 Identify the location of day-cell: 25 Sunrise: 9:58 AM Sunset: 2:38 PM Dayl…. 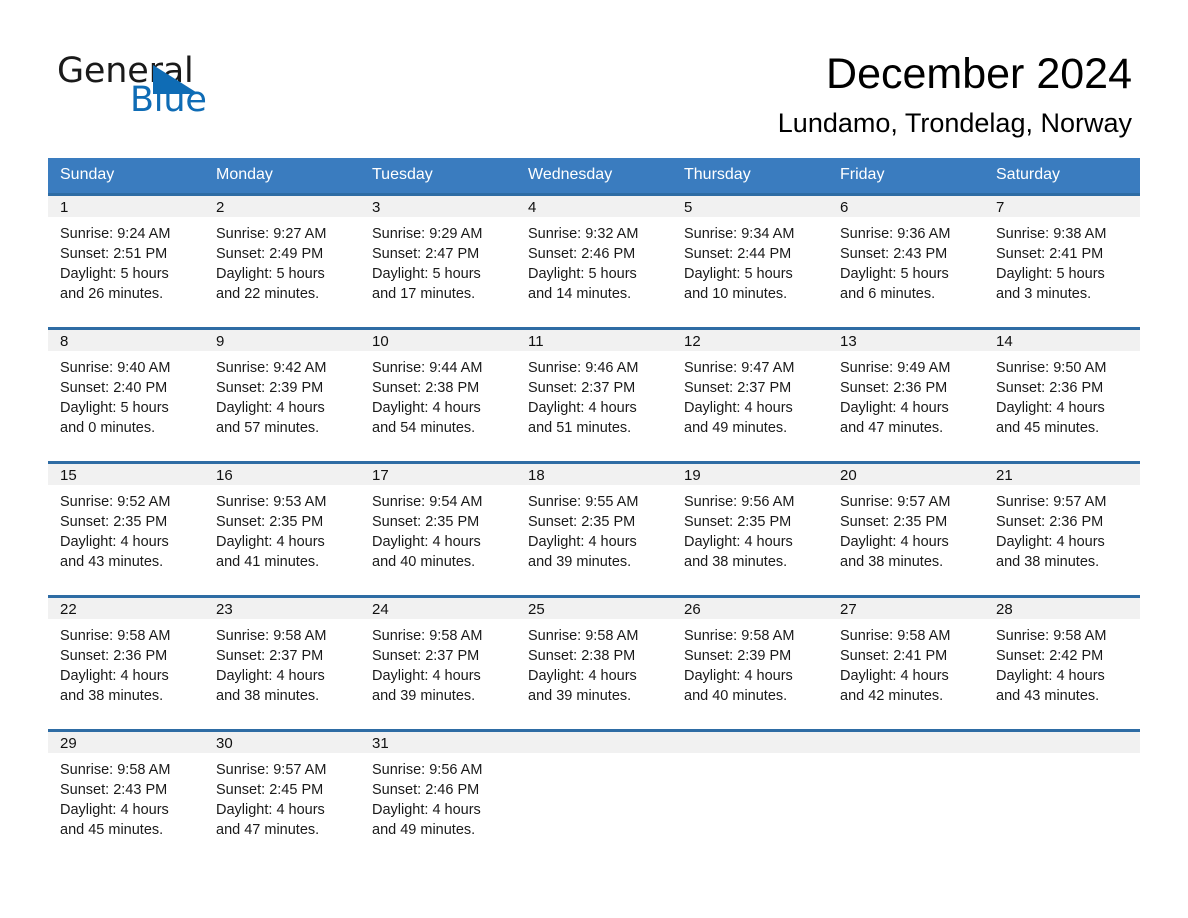
(594, 662).